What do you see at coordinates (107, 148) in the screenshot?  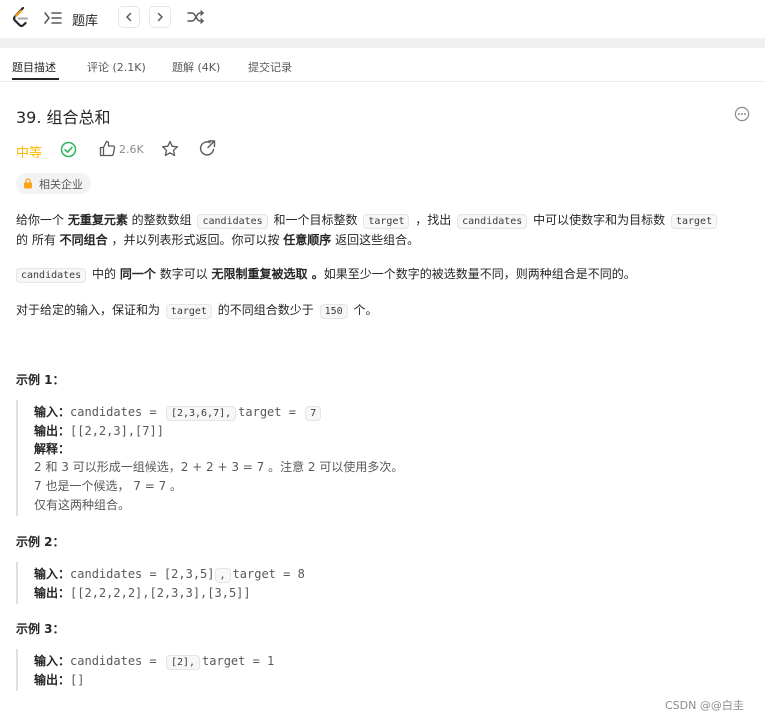 I see `thumbs-up-icon` at bounding box center [107, 148].